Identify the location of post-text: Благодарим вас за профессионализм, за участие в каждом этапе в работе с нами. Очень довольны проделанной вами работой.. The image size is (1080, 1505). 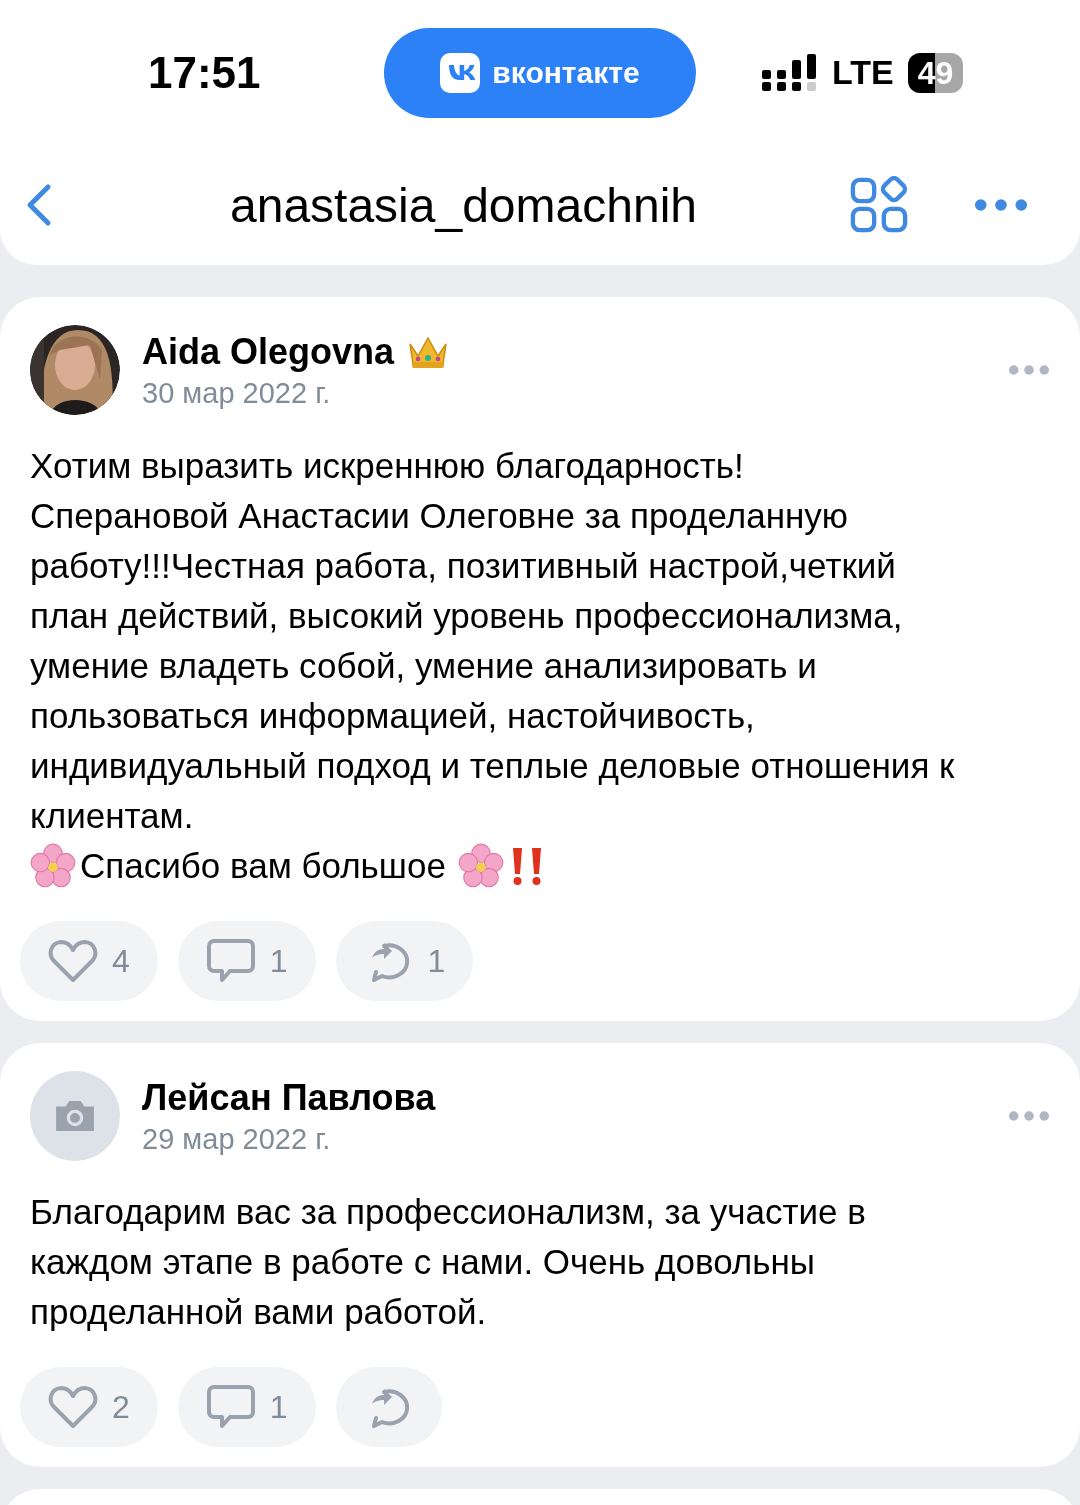
(448, 1262).